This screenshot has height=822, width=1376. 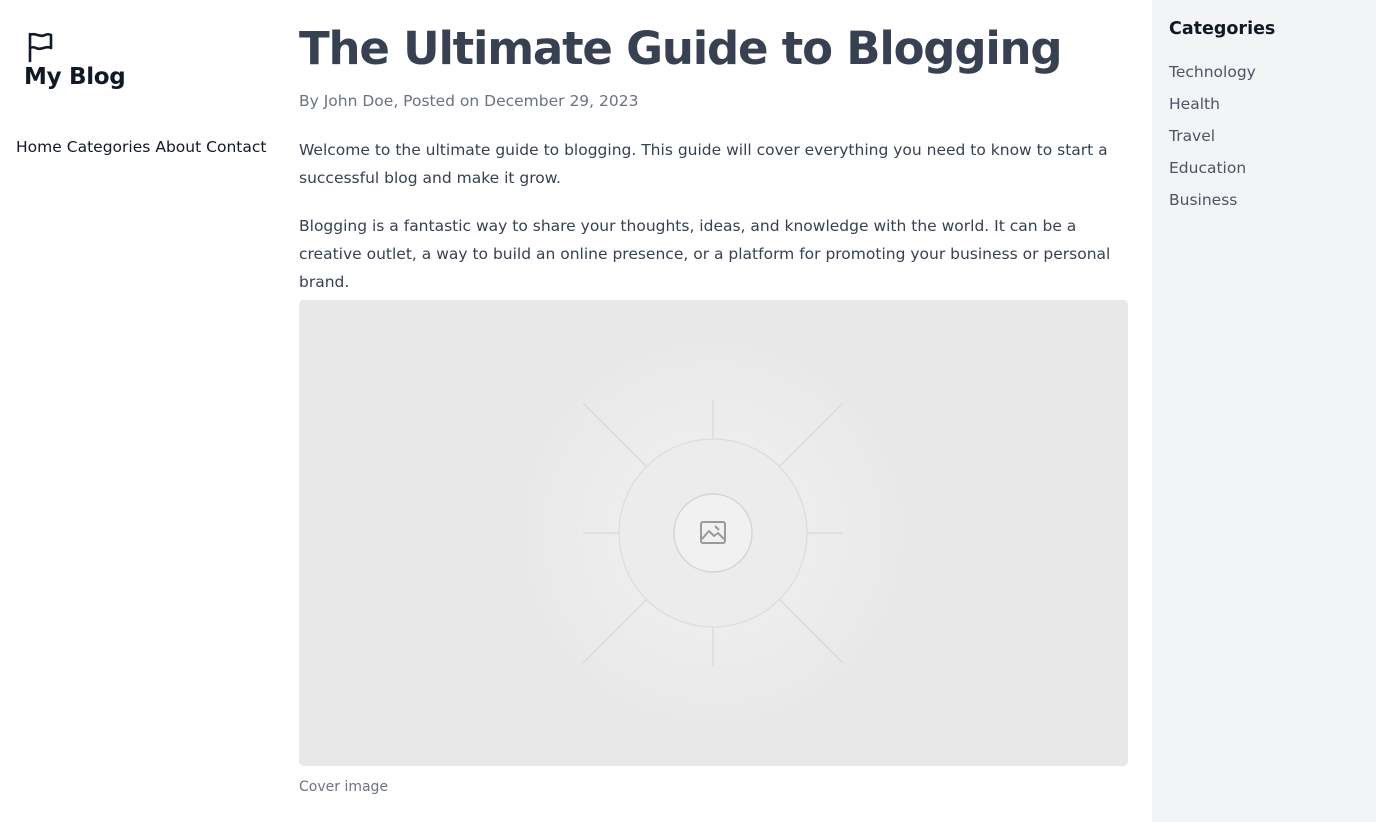 I want to click on cover-placeholder-graphic, so click(x=713, y=533).